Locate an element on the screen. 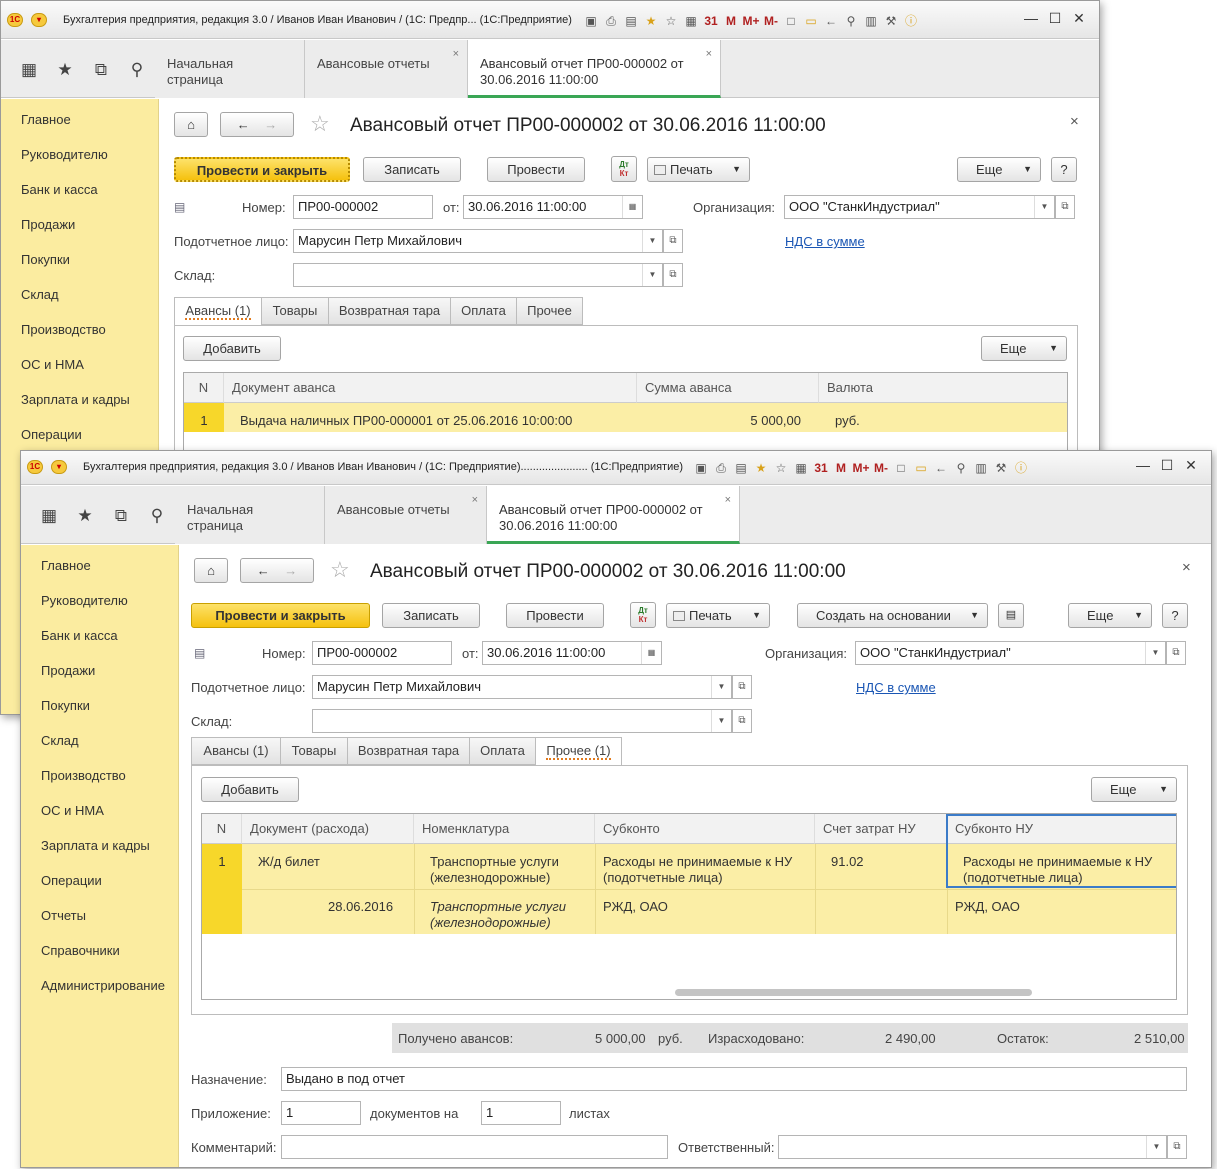  menu-icon: ▾ is located at coordinates (59, 467).